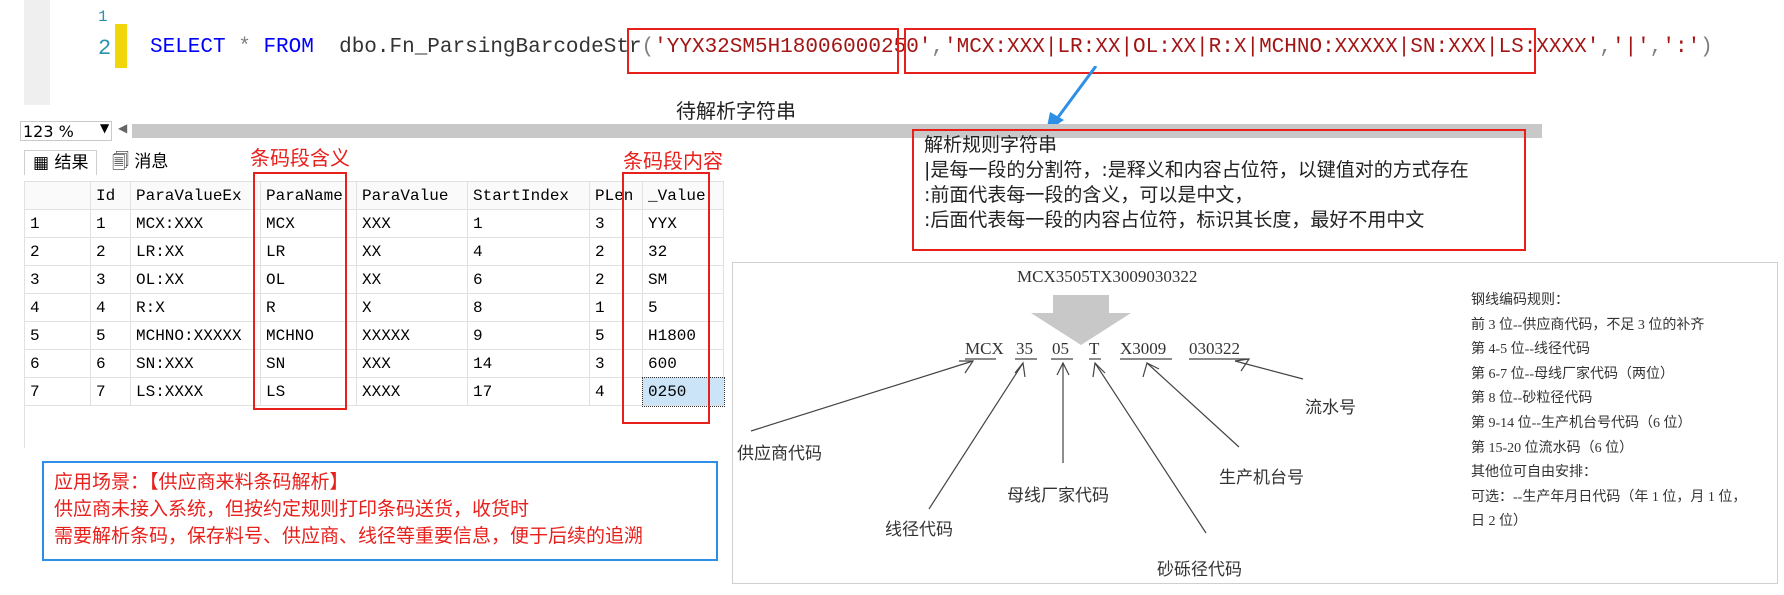 The image size is (1784, 595). Describe the element at coordinates (195, 223) in the screenshot. I see `cell-paravalueex: MCX:XXX` at that location.